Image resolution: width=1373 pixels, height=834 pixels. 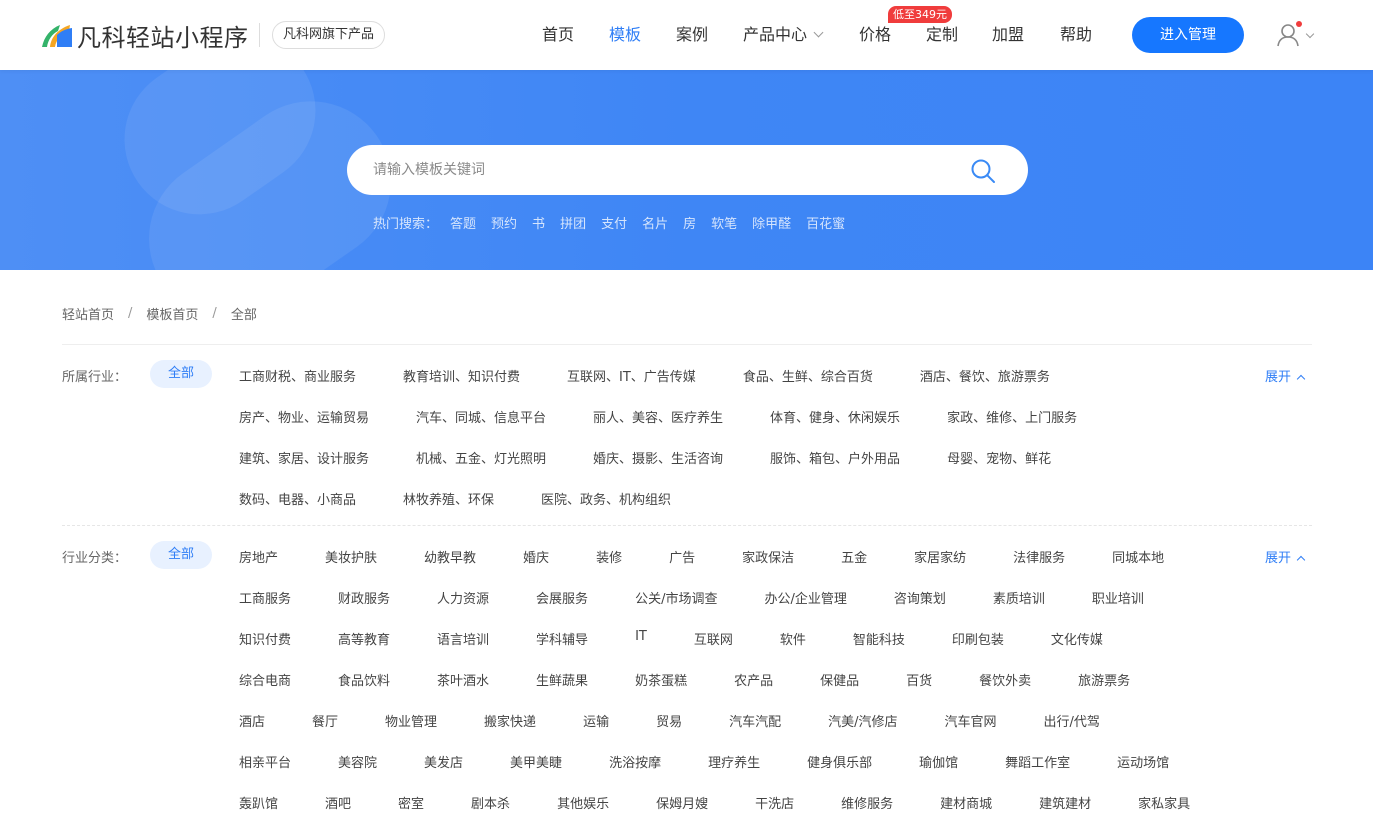 I want to click on nav-custom: 定制, so click(x=942, y=35).